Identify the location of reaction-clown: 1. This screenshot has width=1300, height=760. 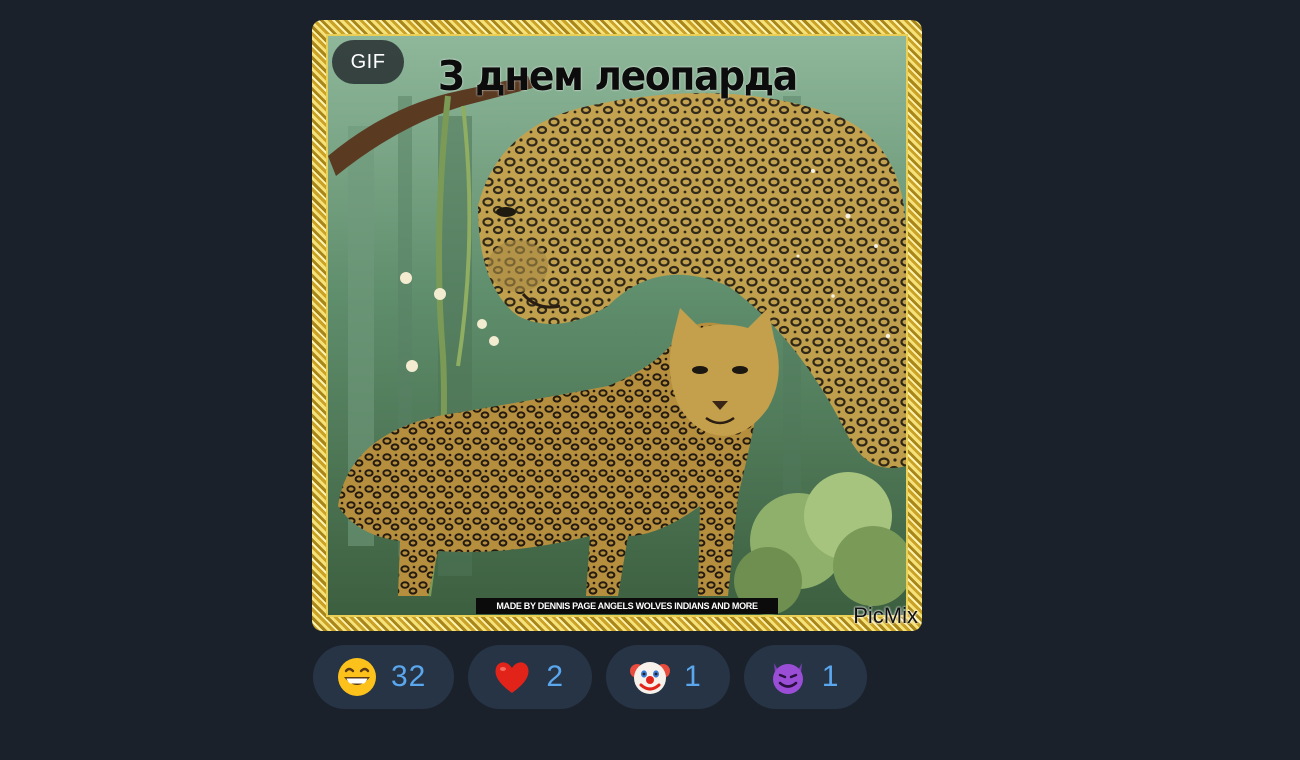
(668, 677).